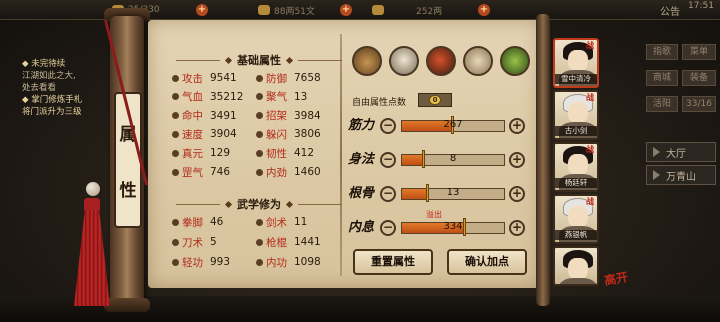  What do you see at coordinates (227, 96) in the screenshot?
I see `attr-value: 35212` at bounding box center [227, 96].